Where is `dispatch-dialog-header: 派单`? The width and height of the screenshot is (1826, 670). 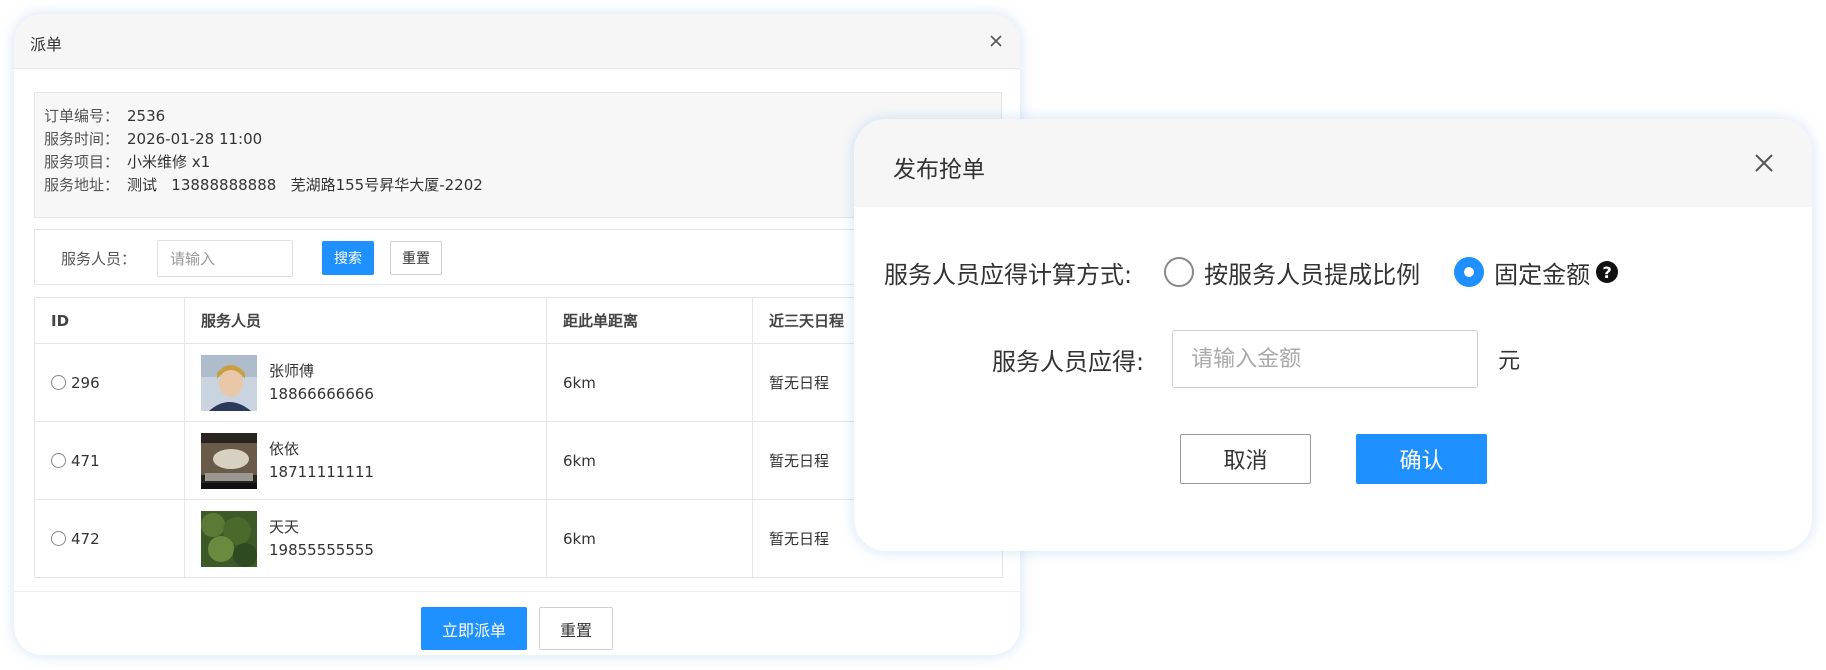
dispatch-dialog-header: 派单 is located at coordinates (517, 41).